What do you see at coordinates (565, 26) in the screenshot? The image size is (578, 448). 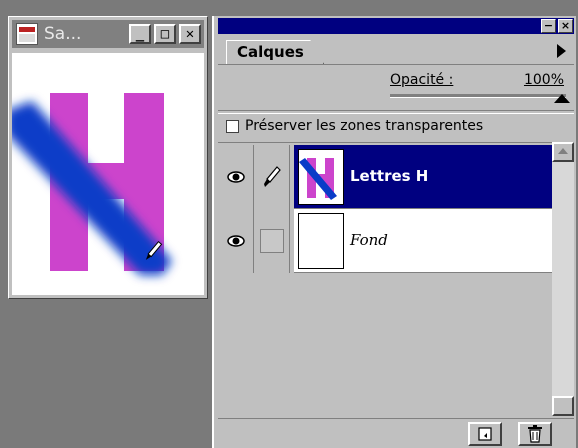 I see `palette-close-button: ×` at bounding box center [565, 26].